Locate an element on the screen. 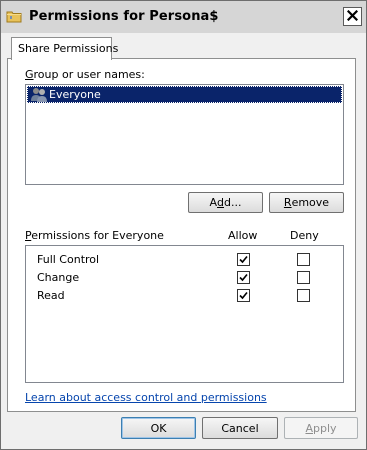 Image resolution: width=367 pixels, height=450 pixels. deny-column-header: Deny is located at coordinates (304, 235).